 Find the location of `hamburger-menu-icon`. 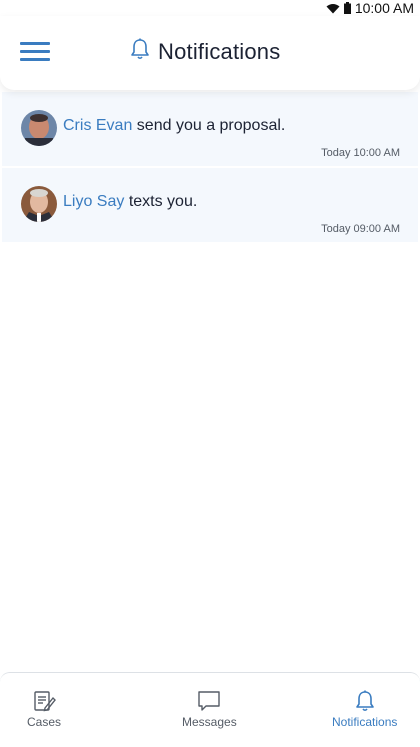

hamburger-menu-icon is located at coordinates (35, 52).